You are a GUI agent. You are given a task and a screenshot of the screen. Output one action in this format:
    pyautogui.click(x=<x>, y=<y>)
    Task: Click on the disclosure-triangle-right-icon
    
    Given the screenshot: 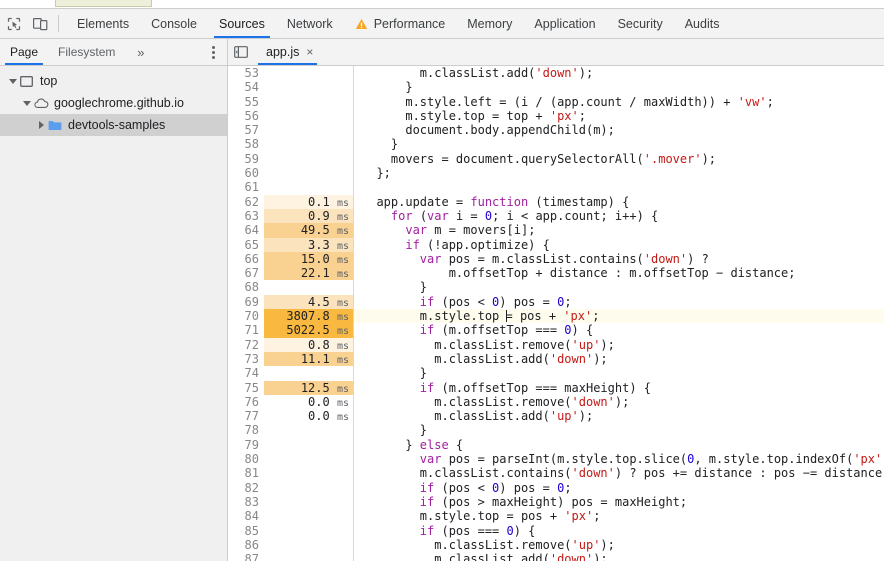 What is the action you would take?
    pyautogui.click(x=41, y=125)
    